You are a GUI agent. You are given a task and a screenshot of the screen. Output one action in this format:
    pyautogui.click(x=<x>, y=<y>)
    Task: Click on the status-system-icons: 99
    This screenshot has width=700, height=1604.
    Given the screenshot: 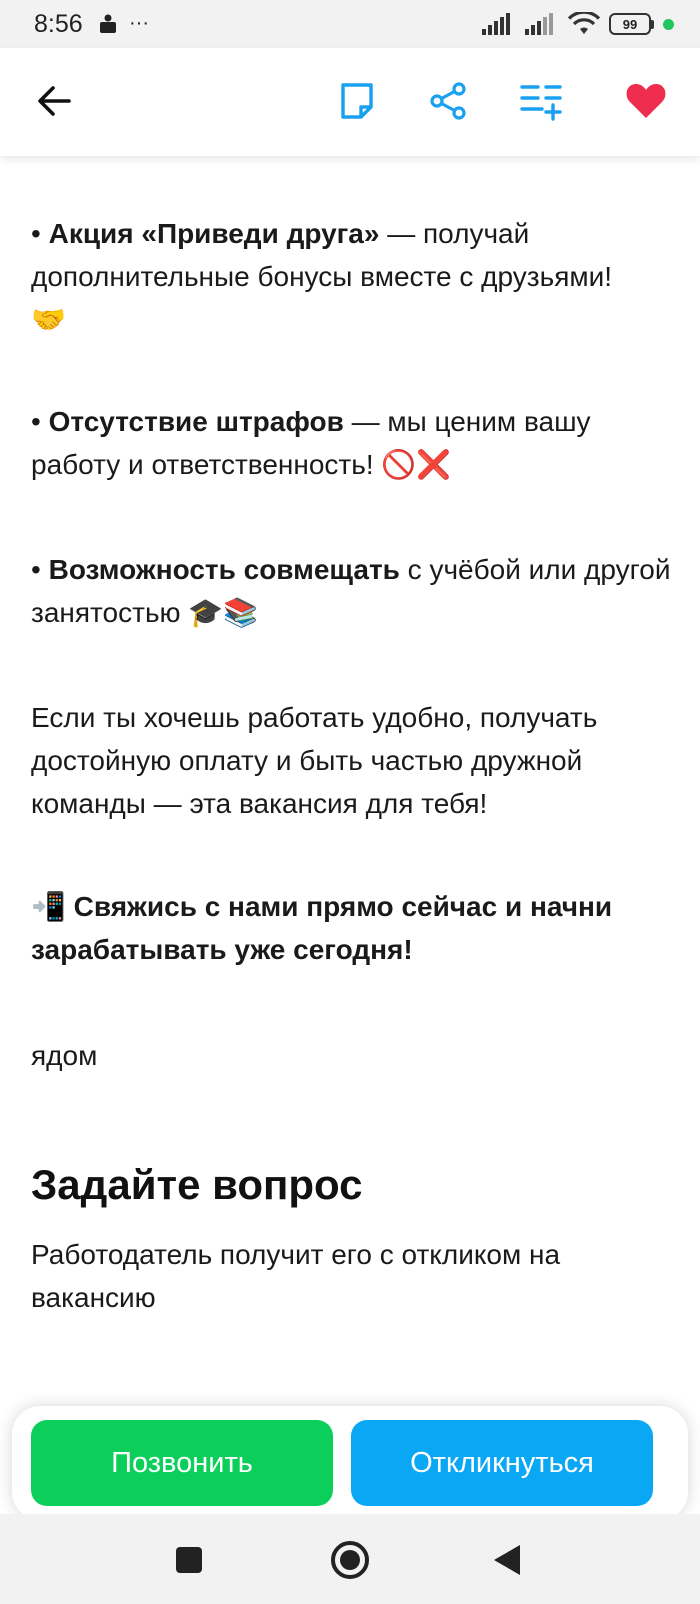 What is the action you would take?
    pyautogui.click(x=578, y=24)
    